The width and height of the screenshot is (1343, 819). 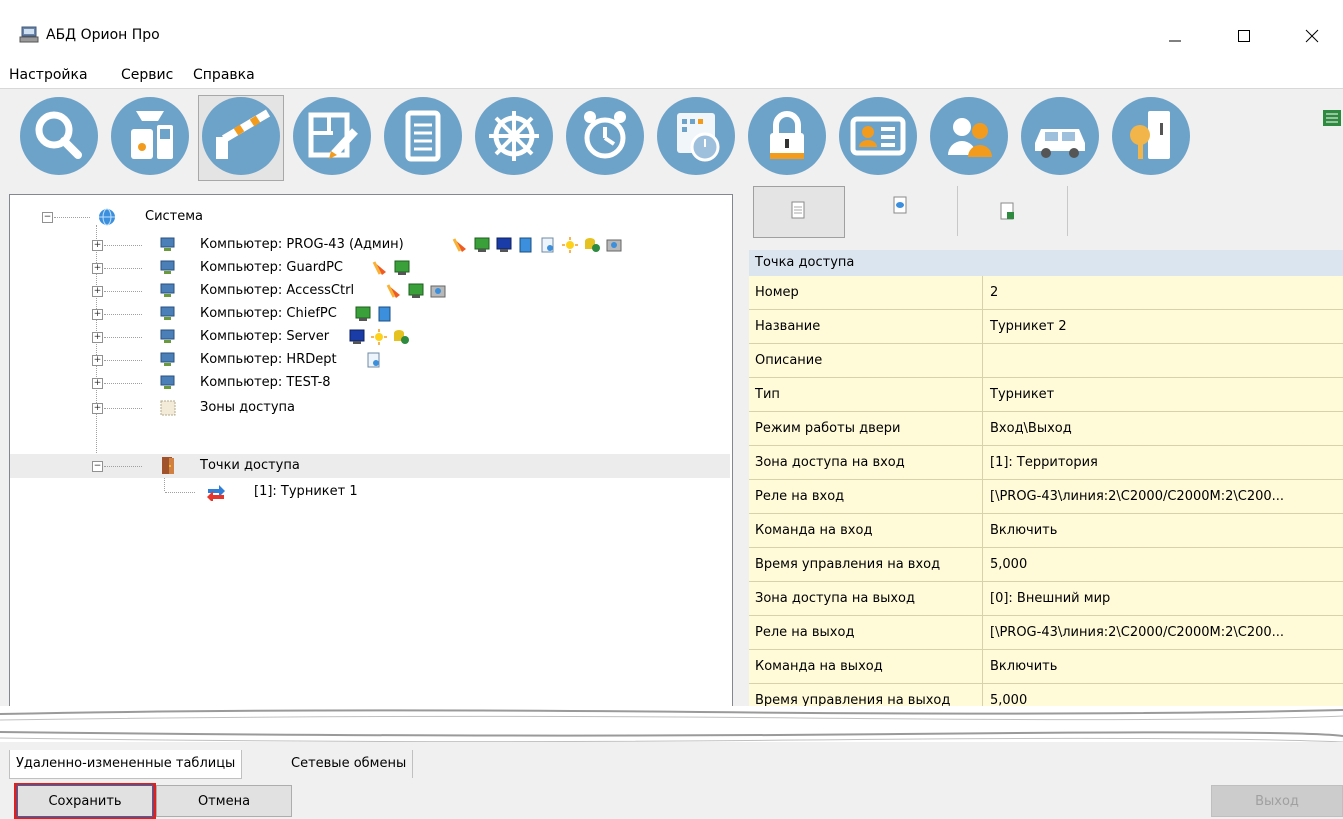 I want to click on tool-list, so click(x=423, y=136).